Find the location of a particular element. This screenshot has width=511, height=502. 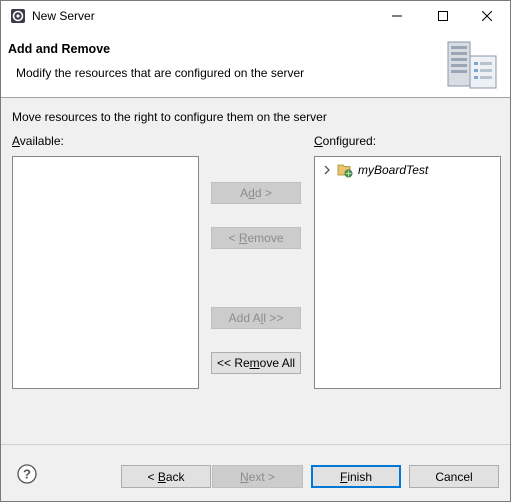

finish-button: Finish is located at coordinates (356, 476).